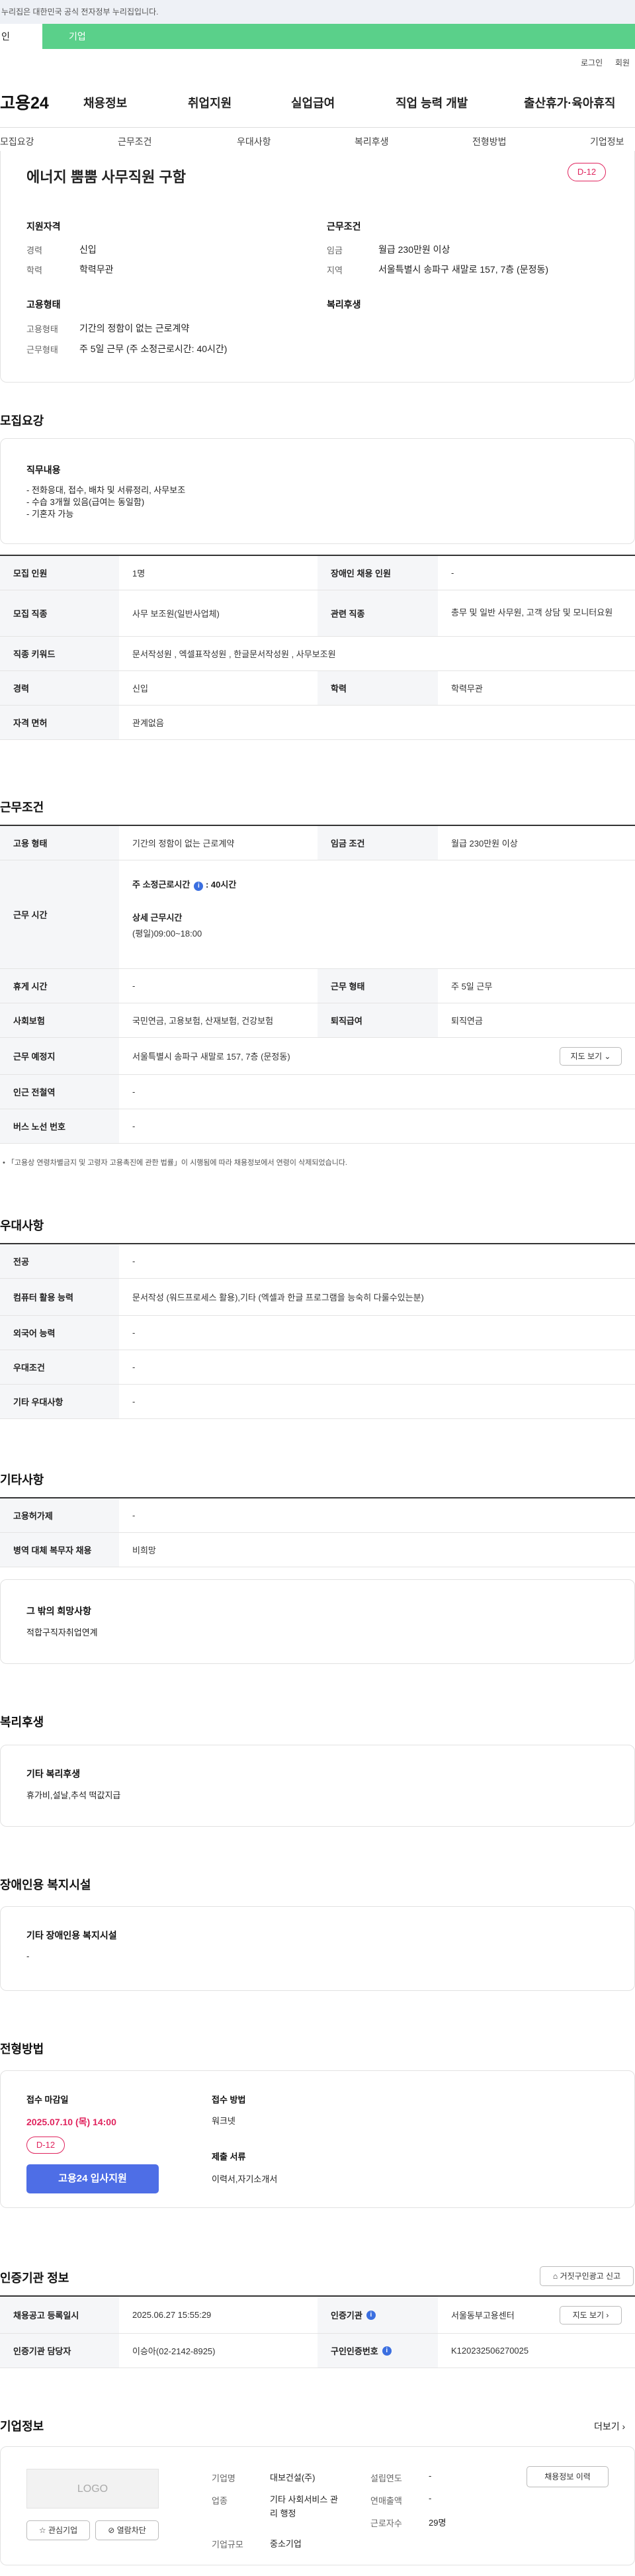  What do you see at coordinates (59, 1056) in the screenshot?
I see `th: 근무 예정지` at bounding box center [59, 1056].